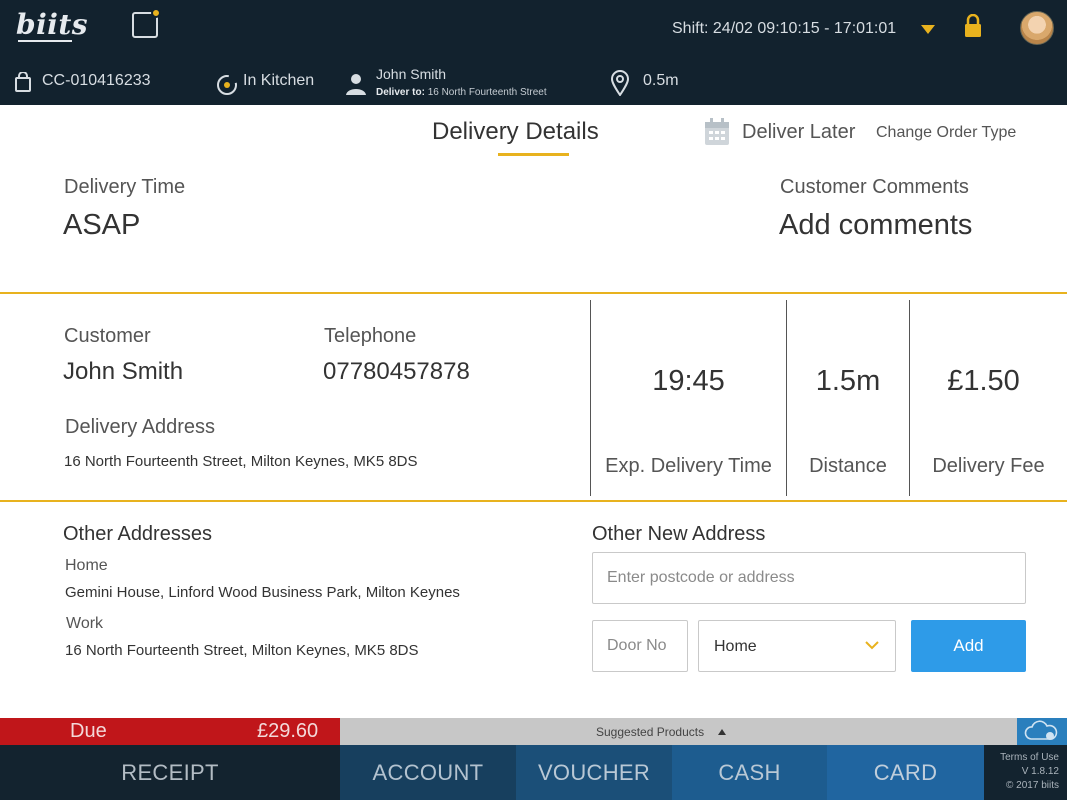  Describe the element at coordinates (86, 565) in the screenshot. I see `other-address-type: Home` at that location.